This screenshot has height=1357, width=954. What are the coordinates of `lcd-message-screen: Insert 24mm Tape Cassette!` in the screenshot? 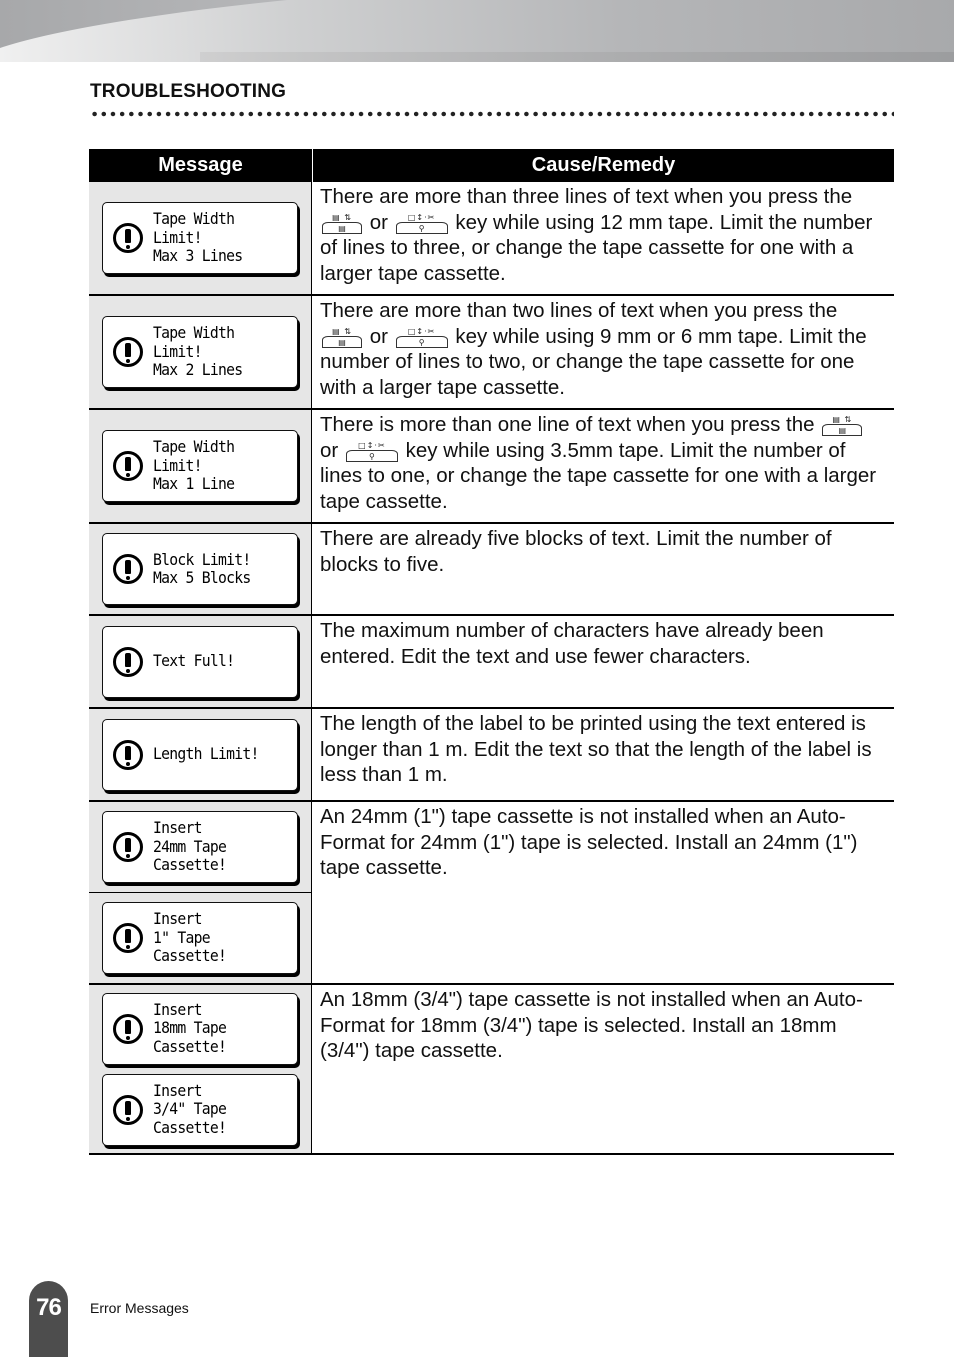 It's located at (200, 847).